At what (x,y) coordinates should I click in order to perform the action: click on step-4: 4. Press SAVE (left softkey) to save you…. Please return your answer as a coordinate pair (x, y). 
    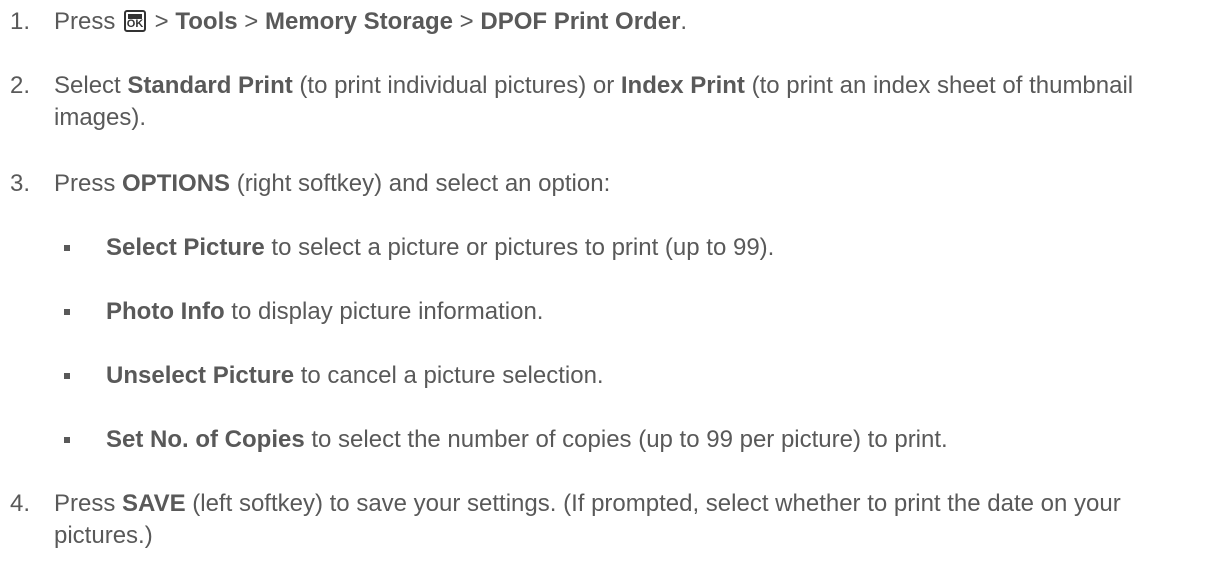
    Looking at the image, I should click on (605, 520).